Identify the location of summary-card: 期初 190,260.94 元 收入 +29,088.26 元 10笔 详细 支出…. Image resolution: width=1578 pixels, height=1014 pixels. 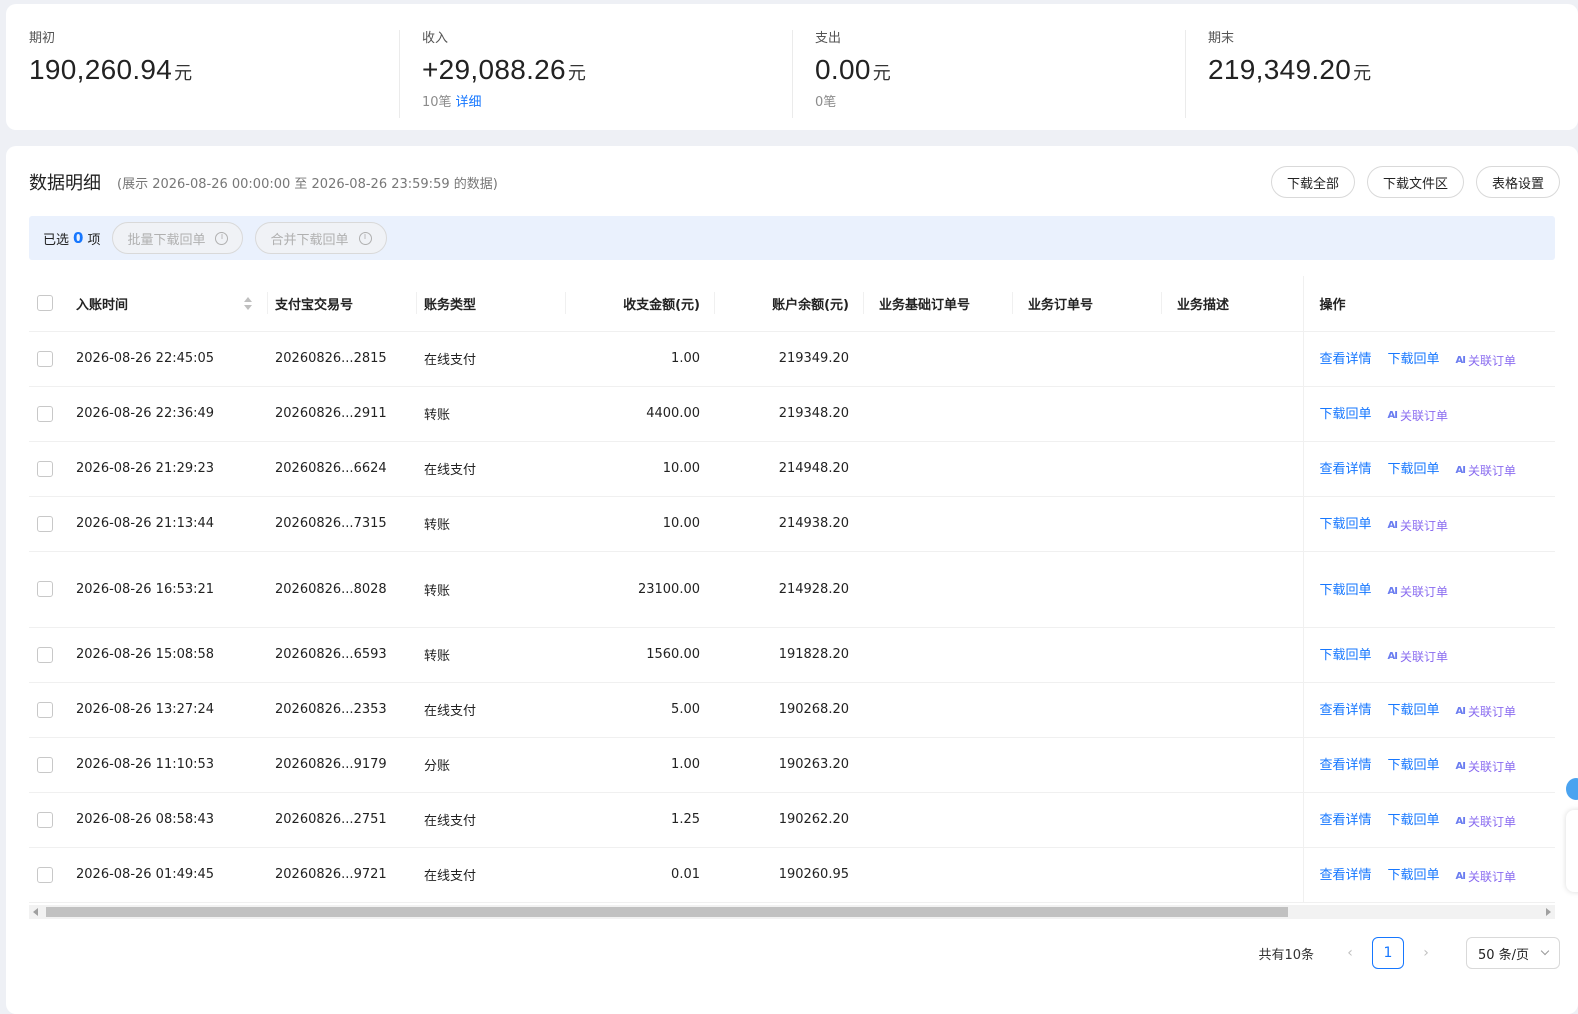
(792, 67).